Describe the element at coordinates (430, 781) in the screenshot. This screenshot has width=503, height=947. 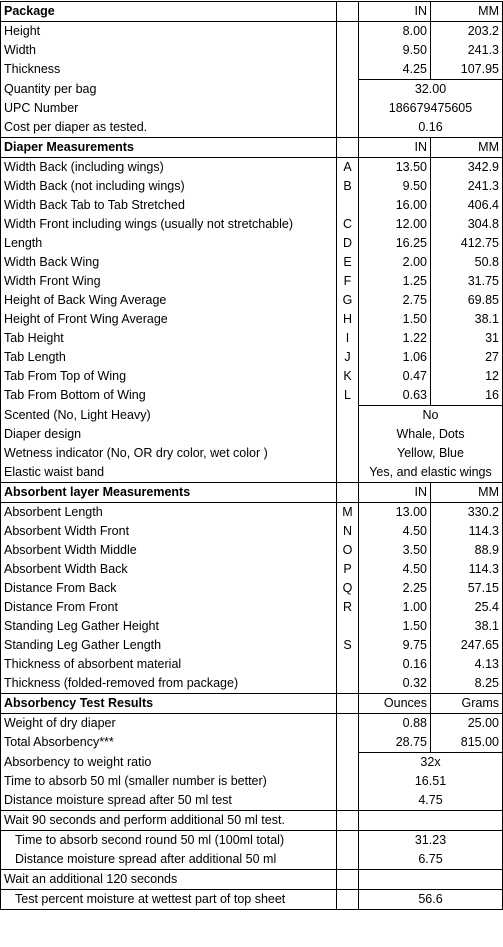
I see `merged-value: 16.51` at that location.